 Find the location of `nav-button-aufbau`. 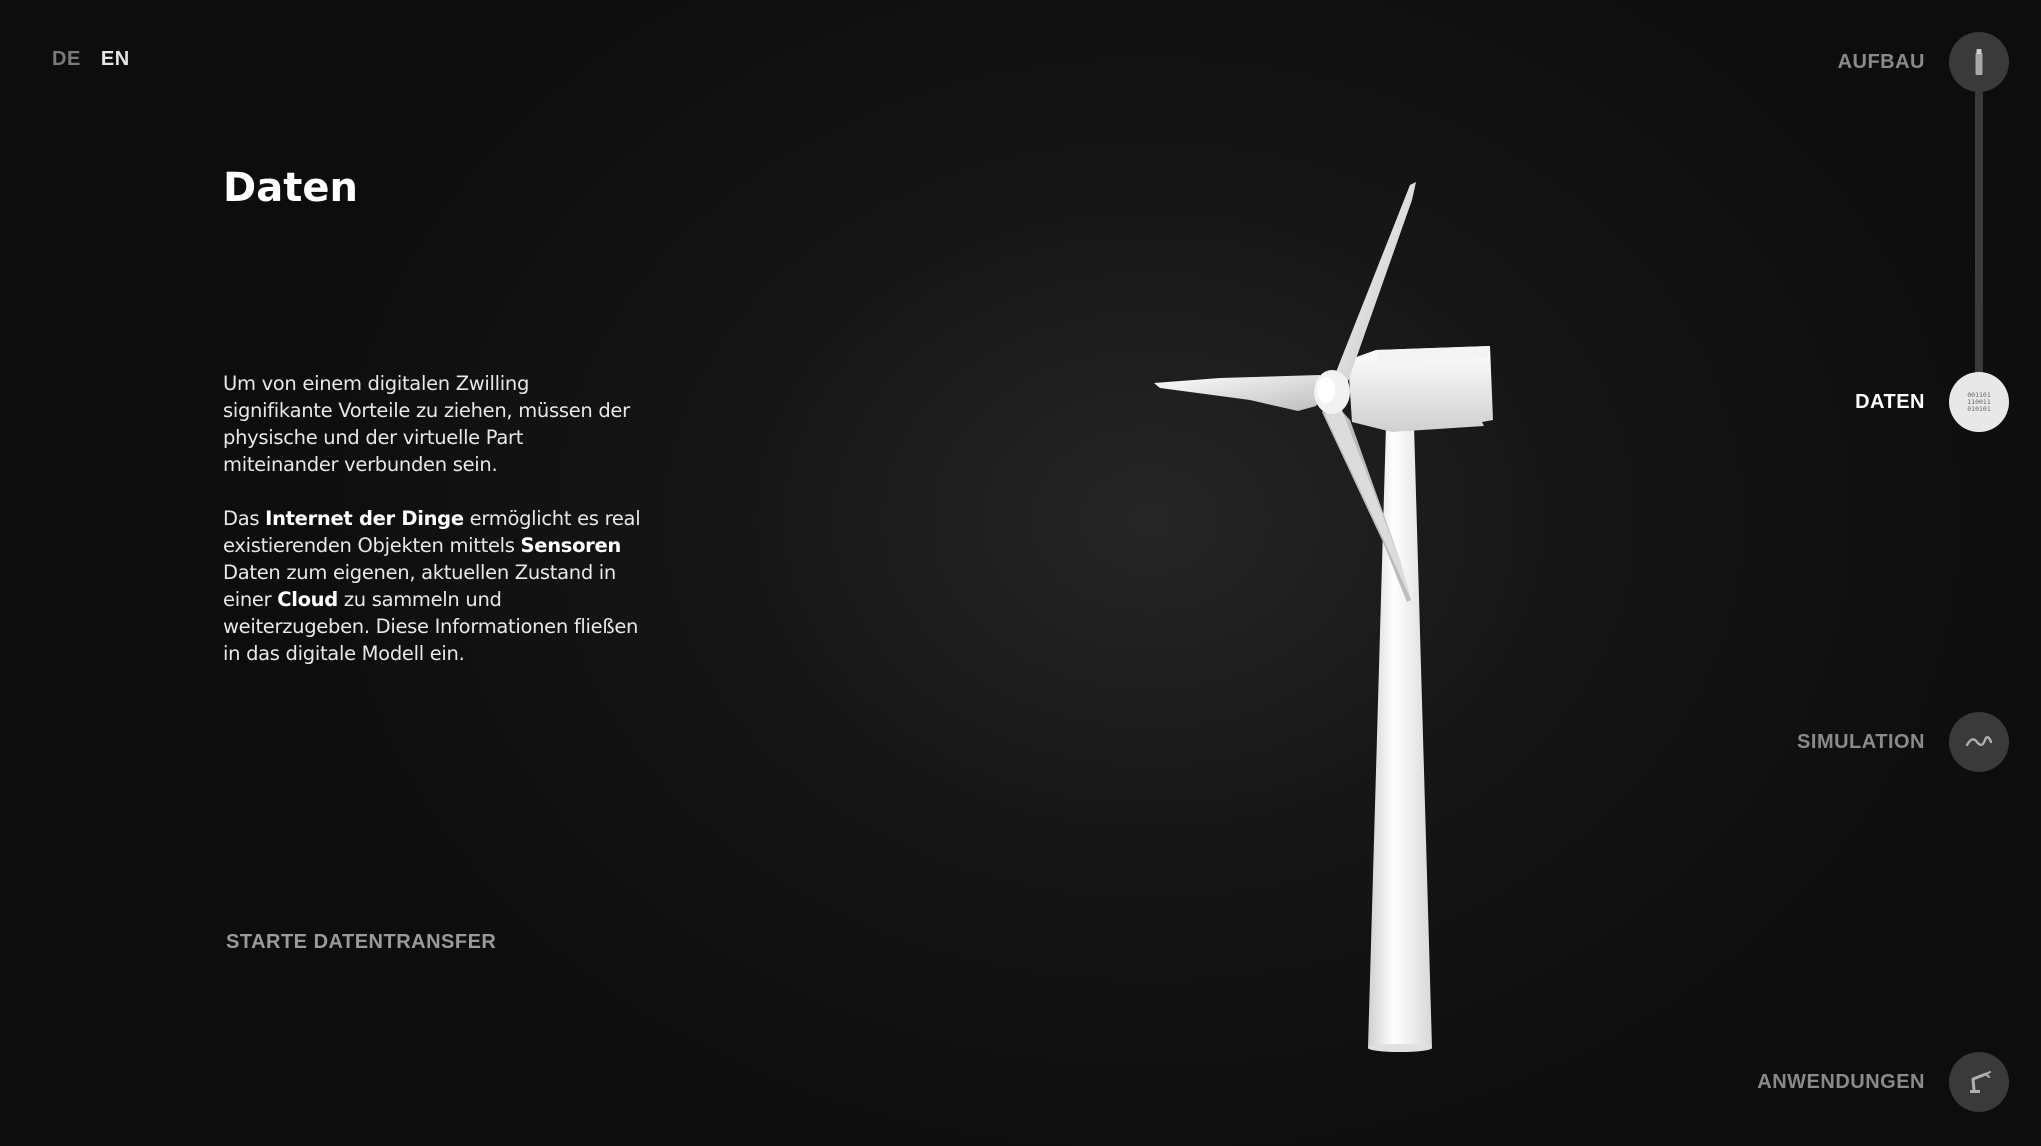

nav-button-aufbau is located at coordinates (1979, 62).